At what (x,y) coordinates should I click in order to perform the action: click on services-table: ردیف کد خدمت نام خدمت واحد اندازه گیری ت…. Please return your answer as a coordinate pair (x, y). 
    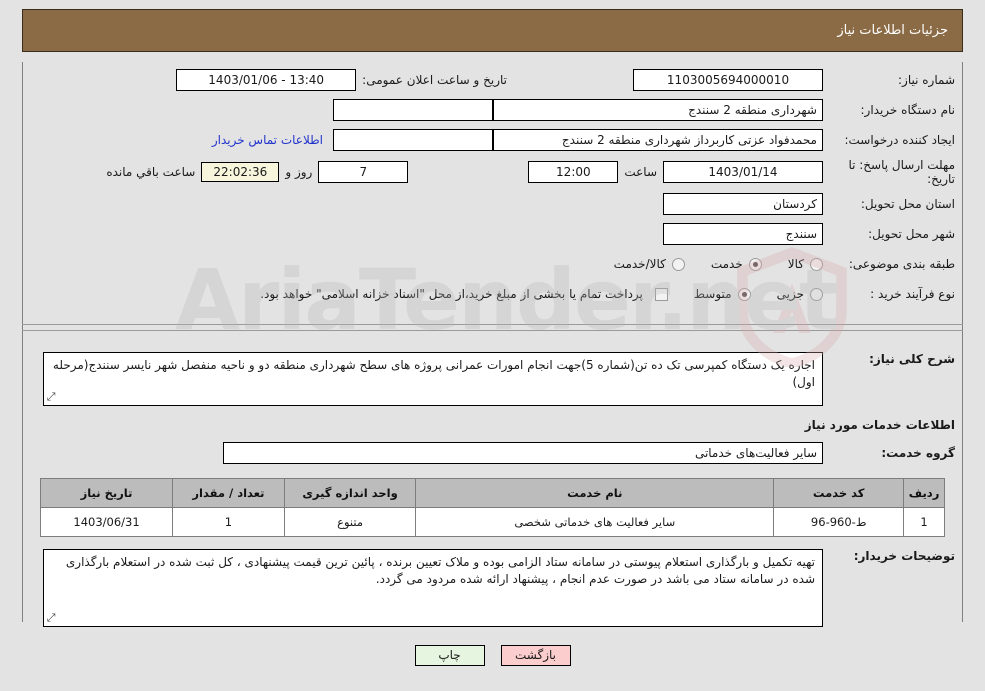
    Looking at the image, I should click on (492, 507).